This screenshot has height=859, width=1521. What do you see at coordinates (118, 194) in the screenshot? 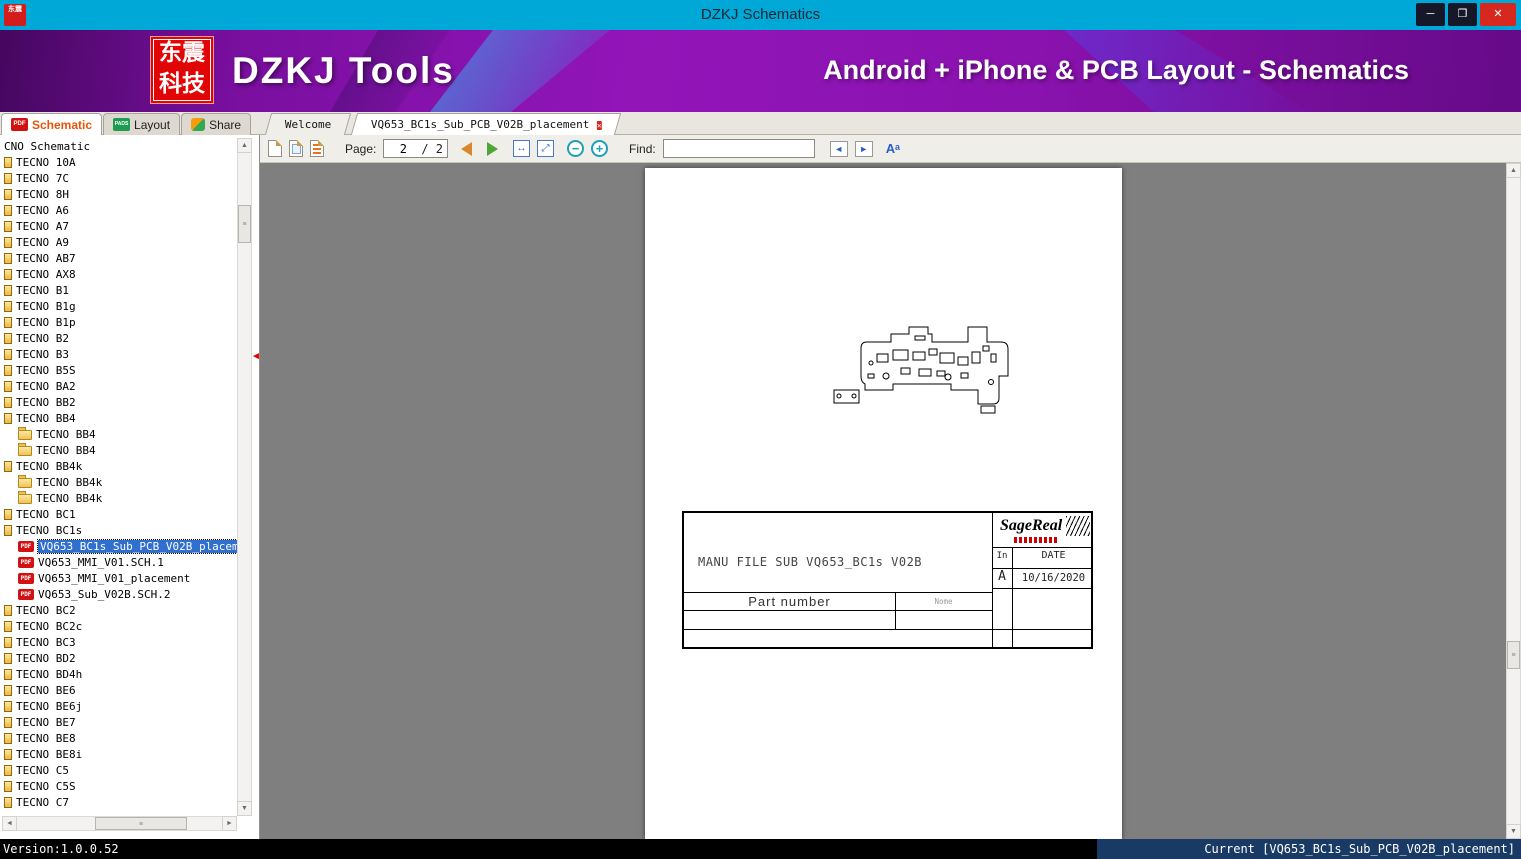
I see `tree-item: TECNO 8H` at bounding box center [118, 194].